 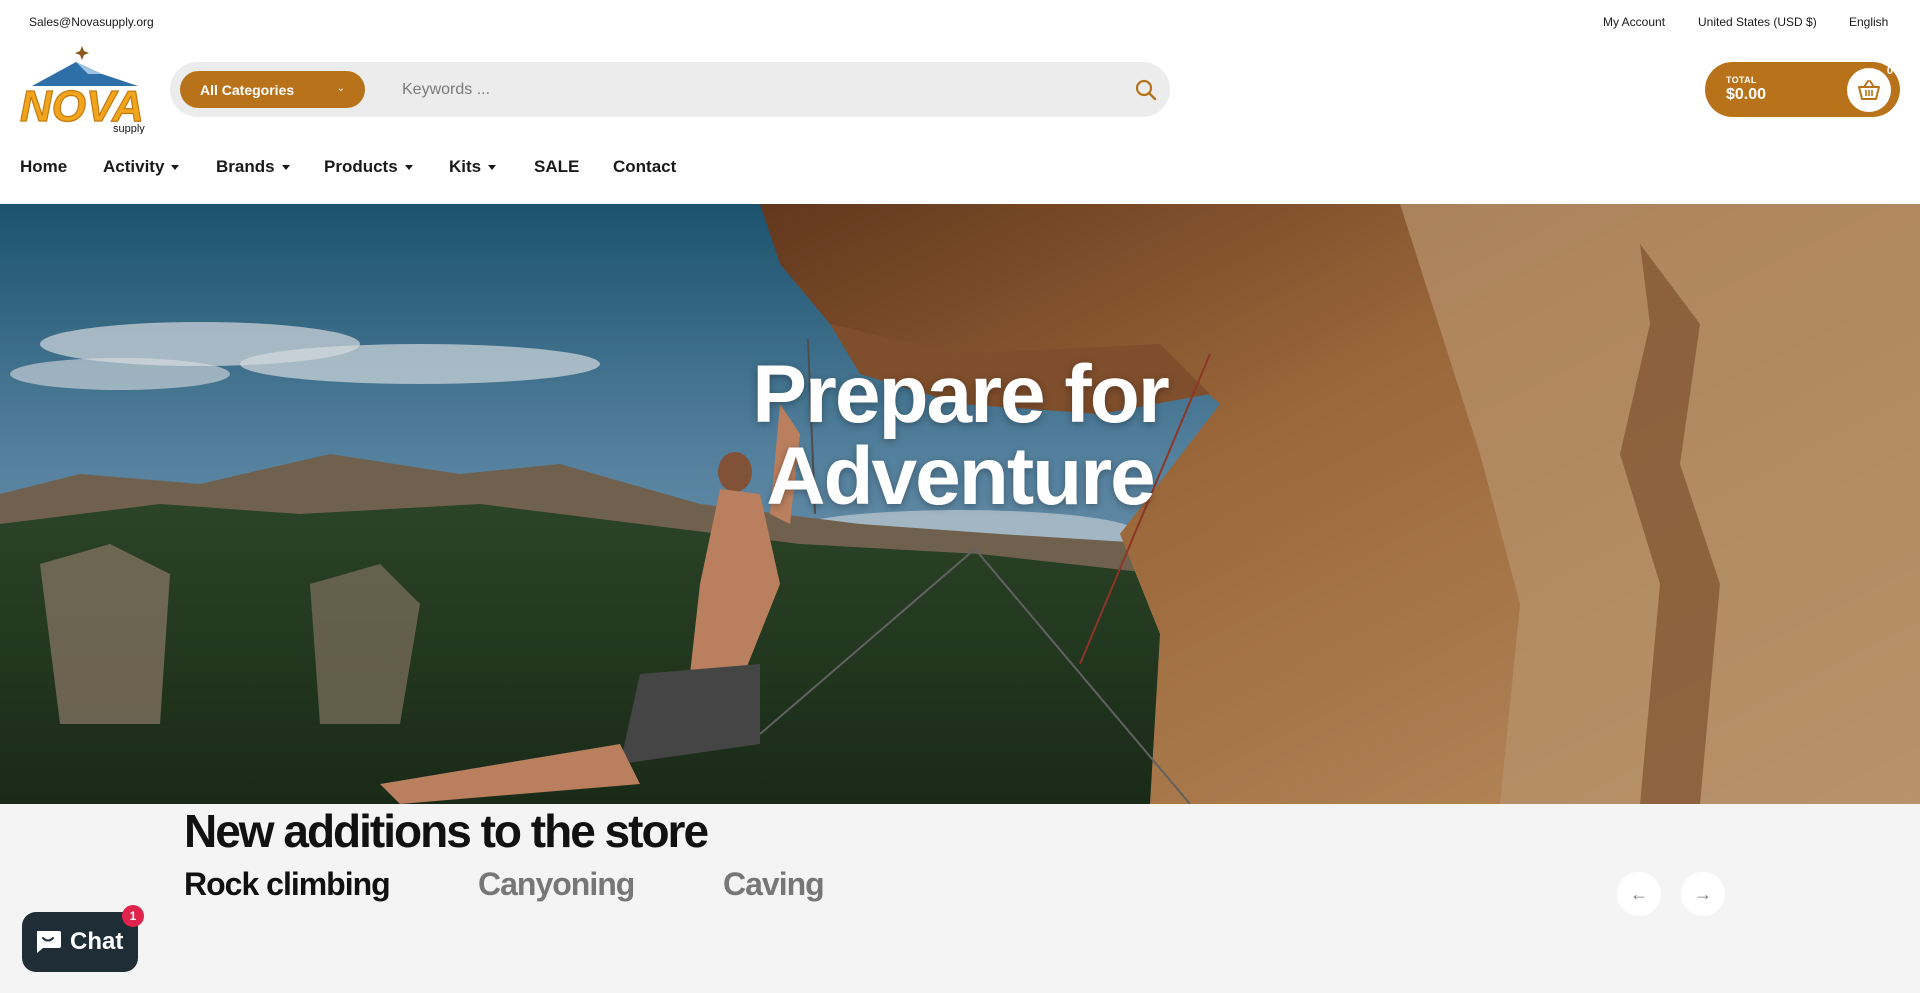 What do you see at coordinates (82, 90) in the screenshot?
I see `nova-logo-icon: NOVA supply` at bounding box center [82, 90].